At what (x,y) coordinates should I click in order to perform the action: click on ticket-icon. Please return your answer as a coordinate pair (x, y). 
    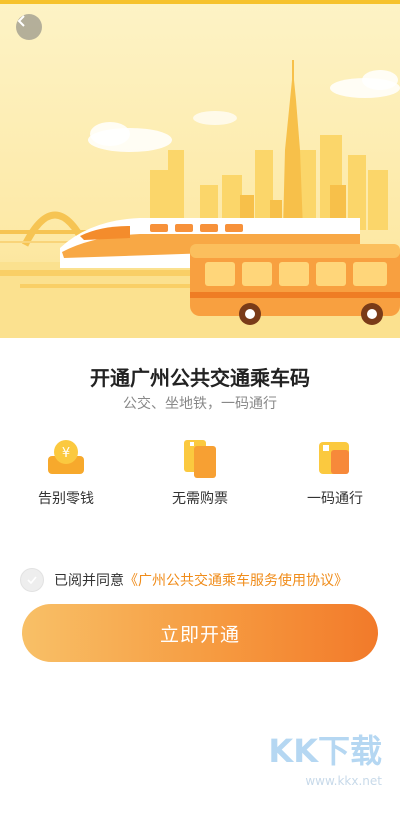
    Looking at the image, I should click on (200, 459).